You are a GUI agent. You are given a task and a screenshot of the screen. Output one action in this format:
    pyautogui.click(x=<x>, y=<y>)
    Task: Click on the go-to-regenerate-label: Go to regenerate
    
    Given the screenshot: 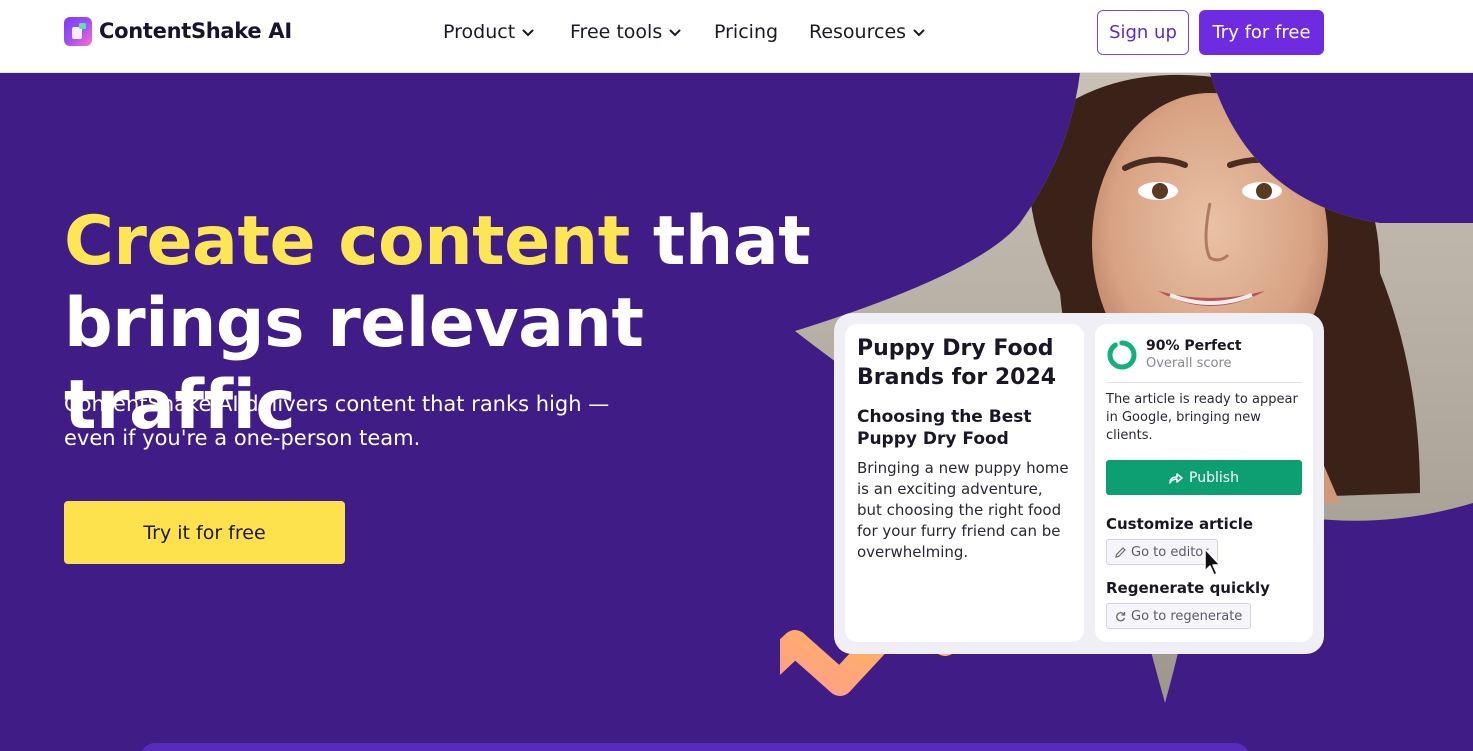 What is the action you would take?
    pyautogui.click(x=1187, y=616)
    